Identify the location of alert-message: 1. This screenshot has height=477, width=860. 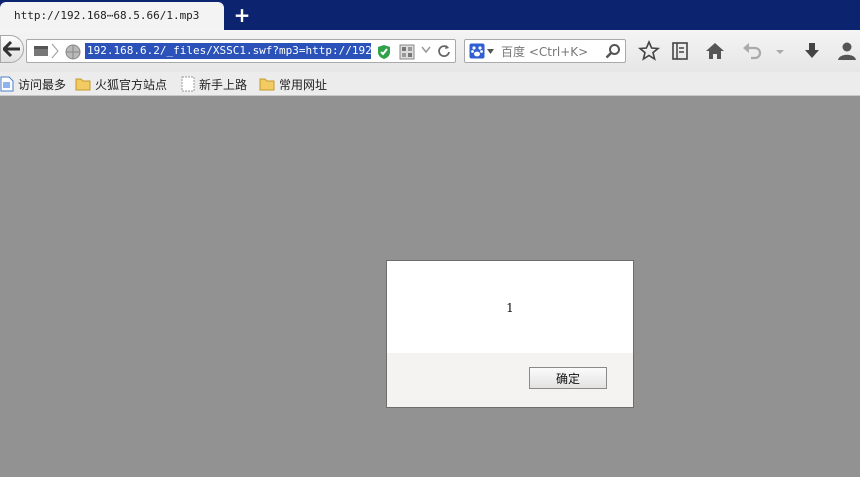
(510, 308).